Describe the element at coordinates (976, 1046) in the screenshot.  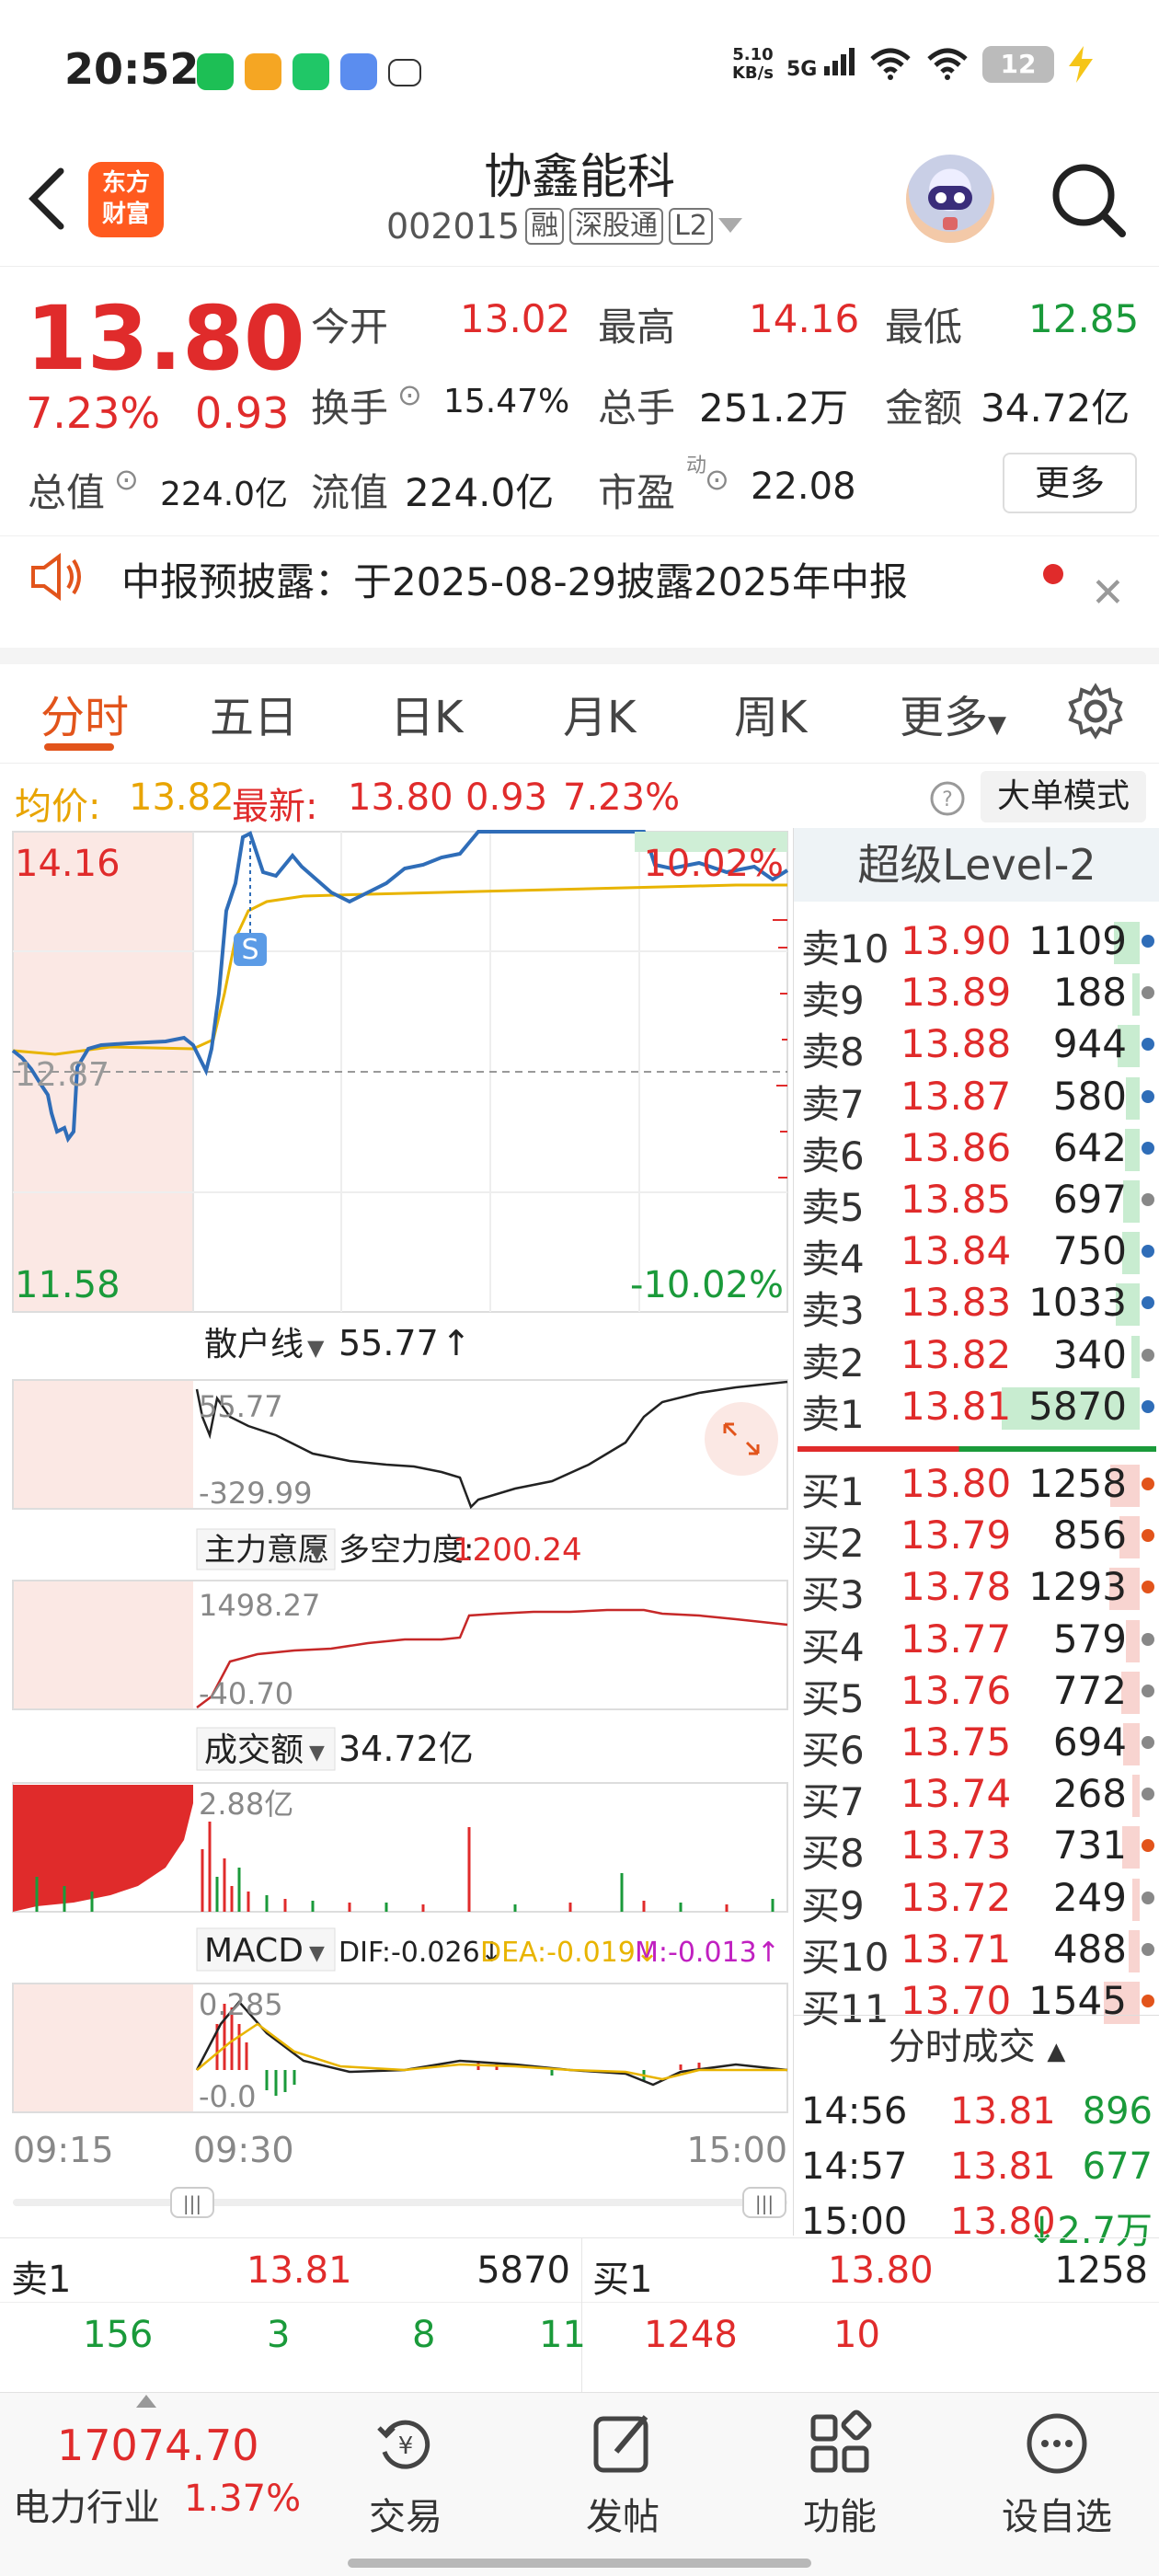
I see `ask-row: 卖8 13.88 944` at that location.